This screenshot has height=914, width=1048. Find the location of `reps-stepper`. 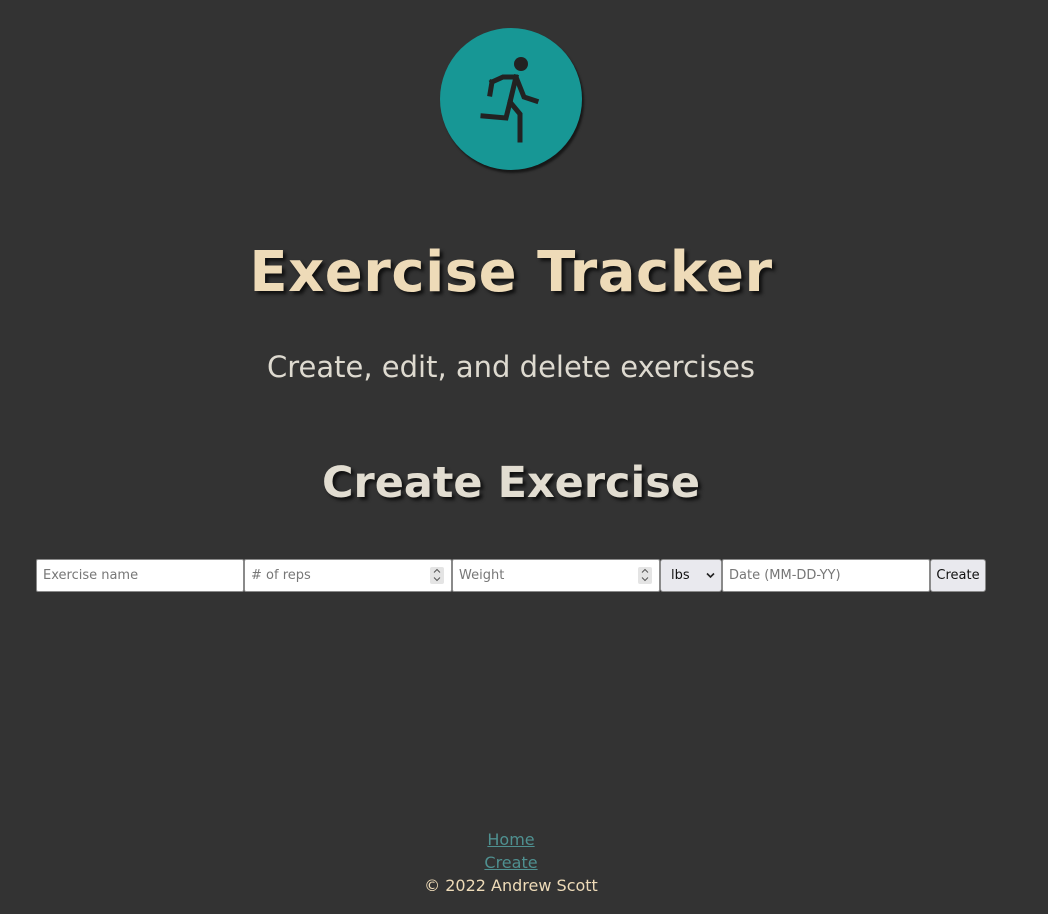

reps-stepper is located at coordinates (437, 575).